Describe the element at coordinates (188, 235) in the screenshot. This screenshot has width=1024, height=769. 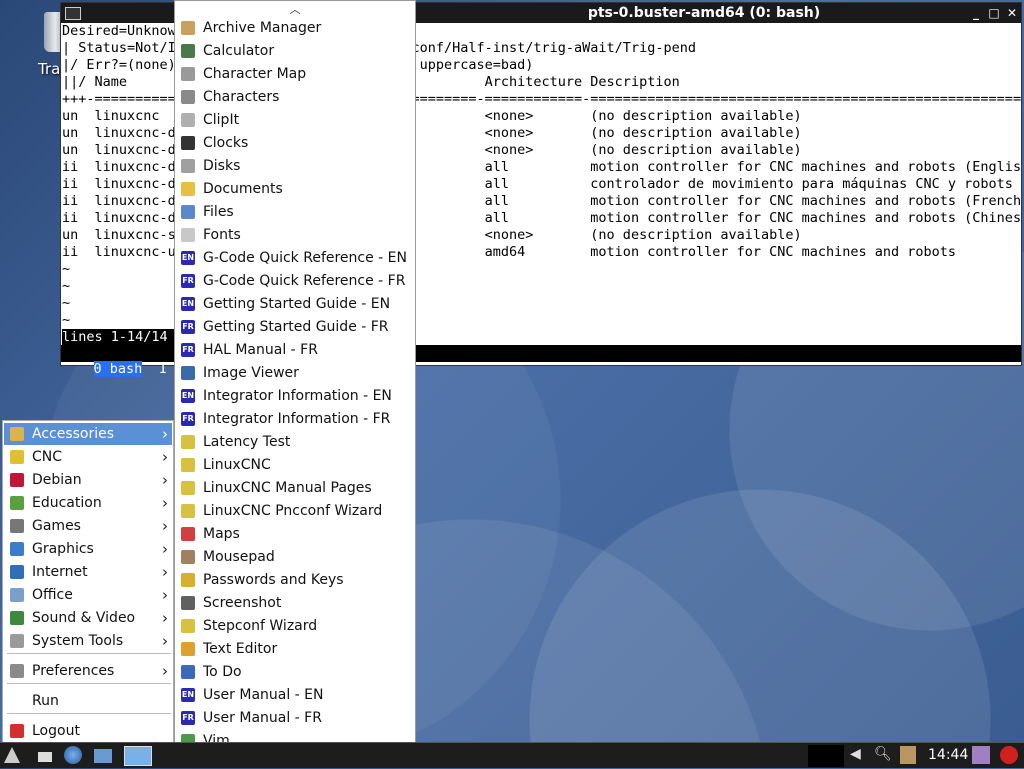
I see `fonts-icon` at that location.